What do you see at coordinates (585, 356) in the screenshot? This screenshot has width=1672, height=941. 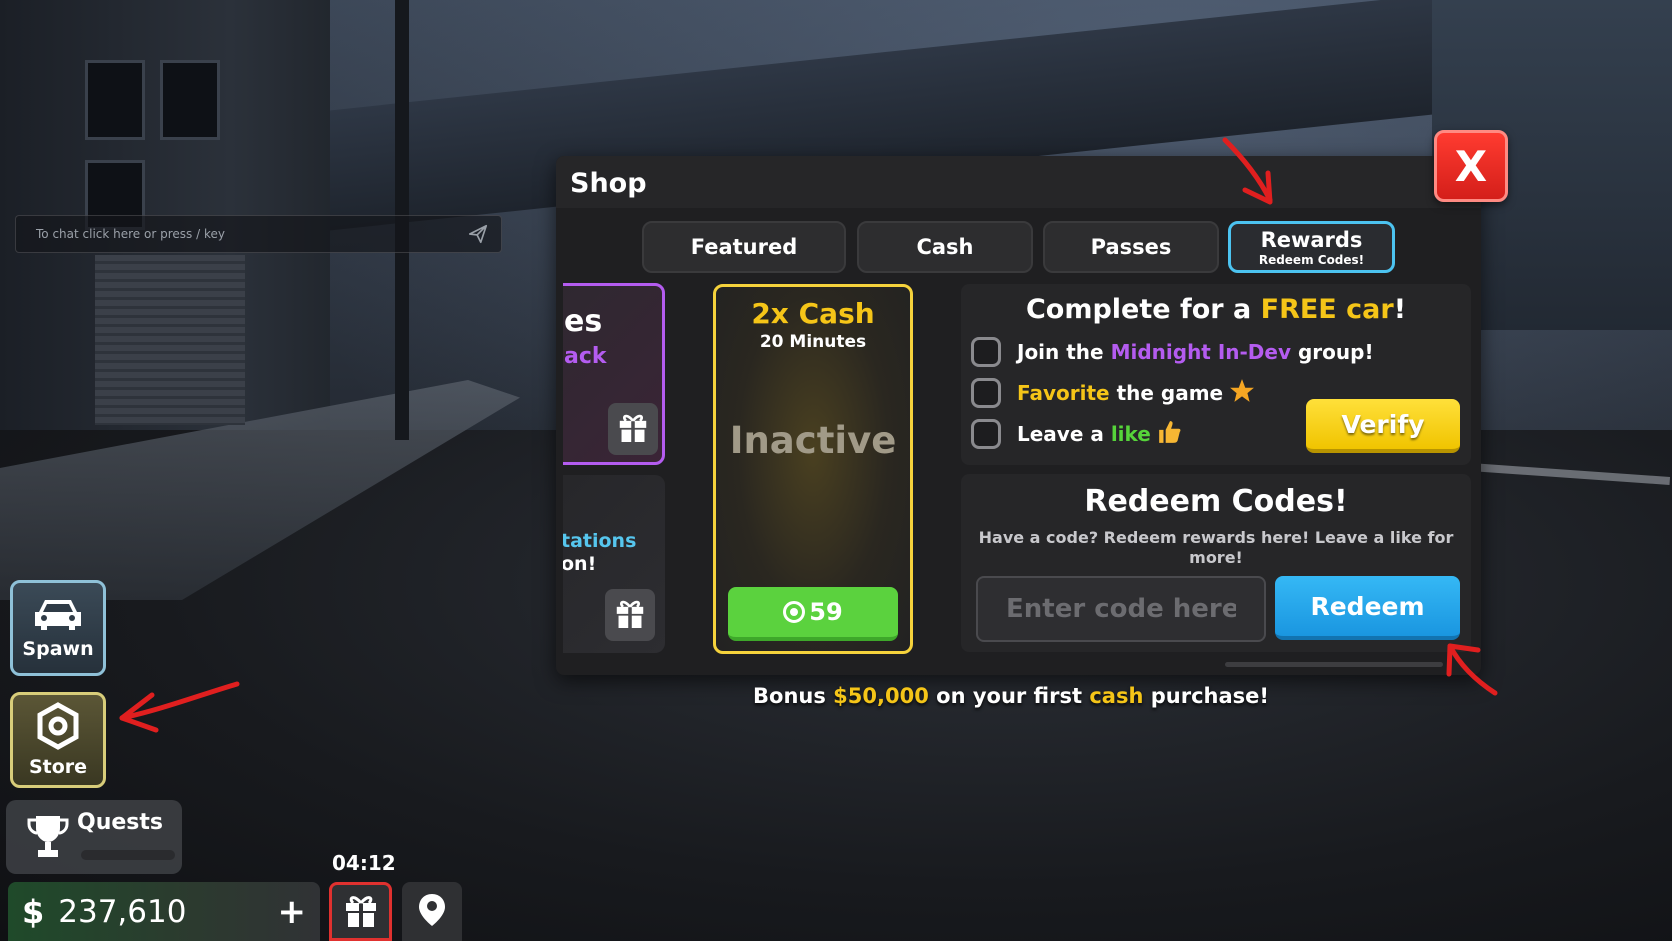 I see `product-card-subtitle: ack` at bounding box center [585, 356].